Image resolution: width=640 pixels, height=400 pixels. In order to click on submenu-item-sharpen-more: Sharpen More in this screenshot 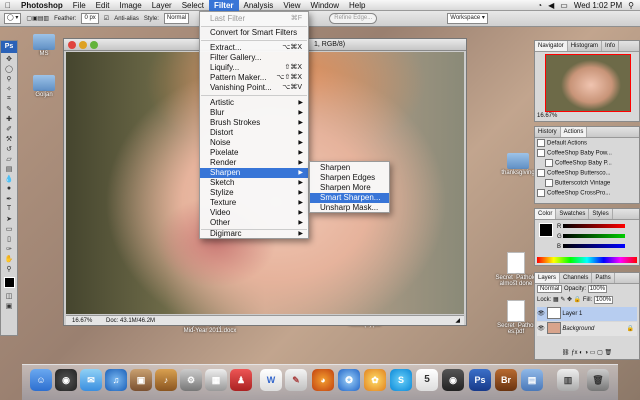, I will do `click(349, 188)`.